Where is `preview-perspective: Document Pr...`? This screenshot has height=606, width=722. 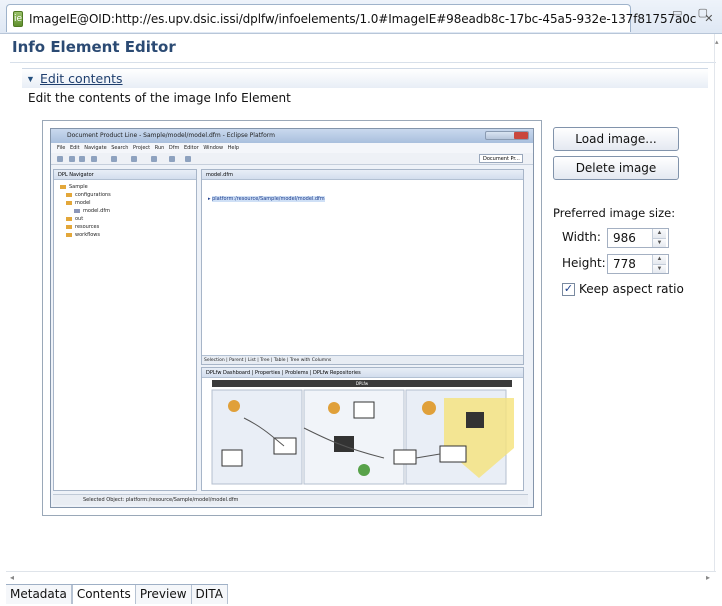
preview-perspective: Document Pr... is located at coordinates (501, 158).